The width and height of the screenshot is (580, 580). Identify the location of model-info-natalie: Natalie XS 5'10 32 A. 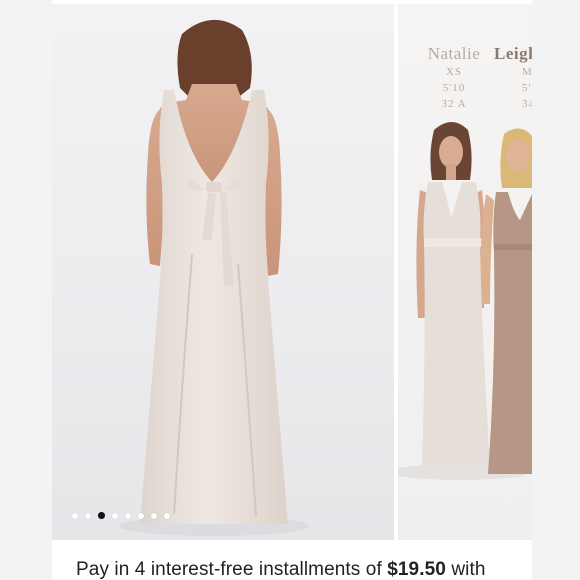
(454, 78).